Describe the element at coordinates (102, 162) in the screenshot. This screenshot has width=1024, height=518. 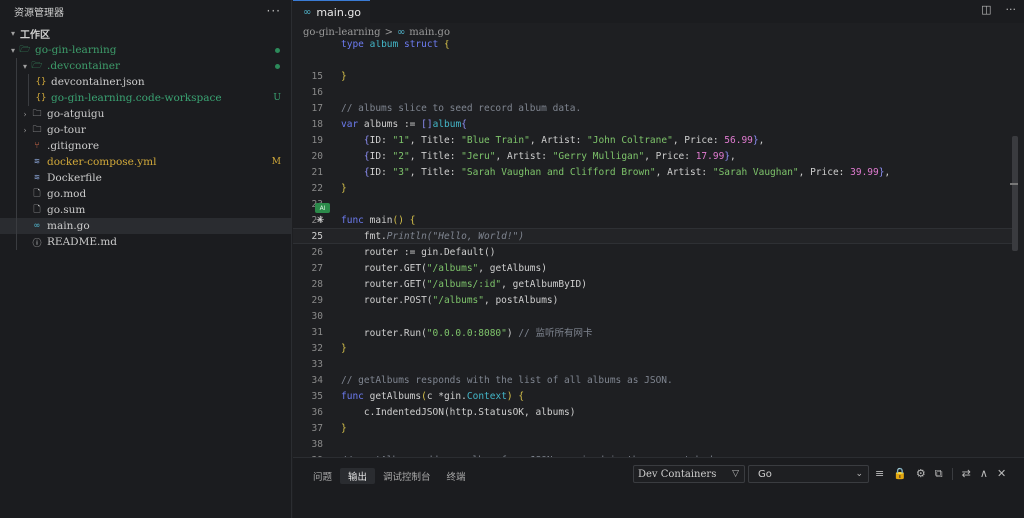
I see `tree-label: docker-compose.yml` at that location.